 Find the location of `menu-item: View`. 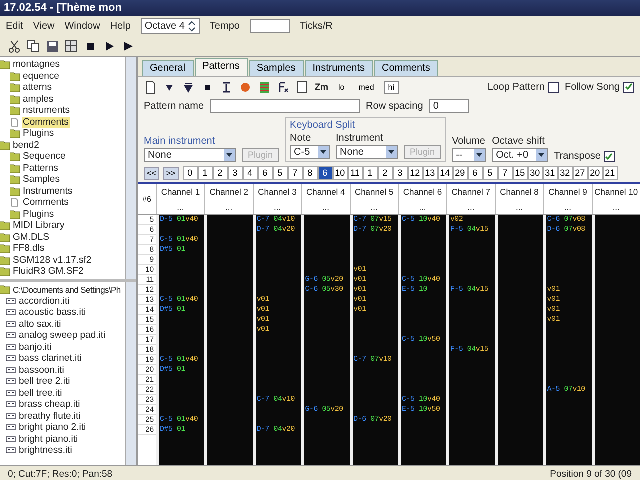

menu-item: View is located at coordinates (44, 26).